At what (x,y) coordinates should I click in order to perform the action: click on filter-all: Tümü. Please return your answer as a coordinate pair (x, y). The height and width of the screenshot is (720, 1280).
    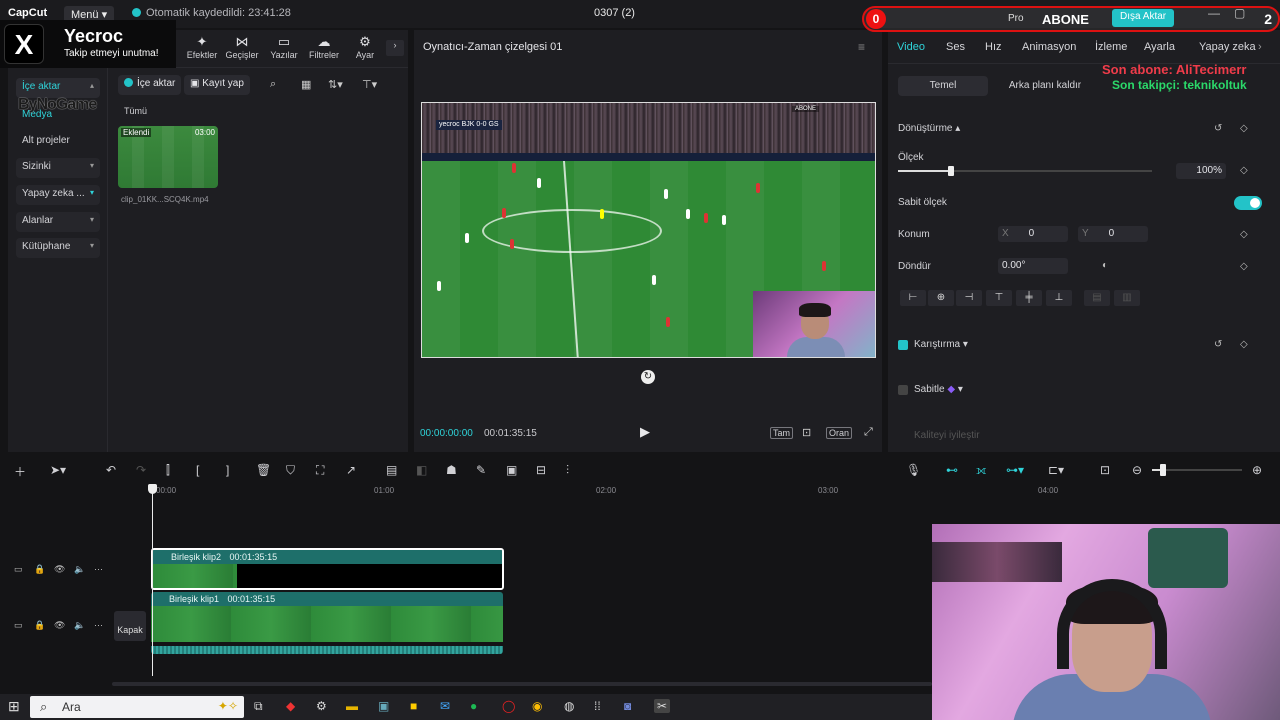
    Looking at the image, I should click on (135, 111).